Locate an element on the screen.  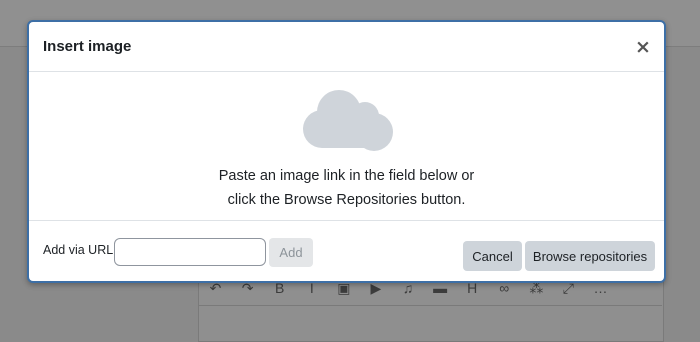
close-icon: × is located at coordinates (643, 47).